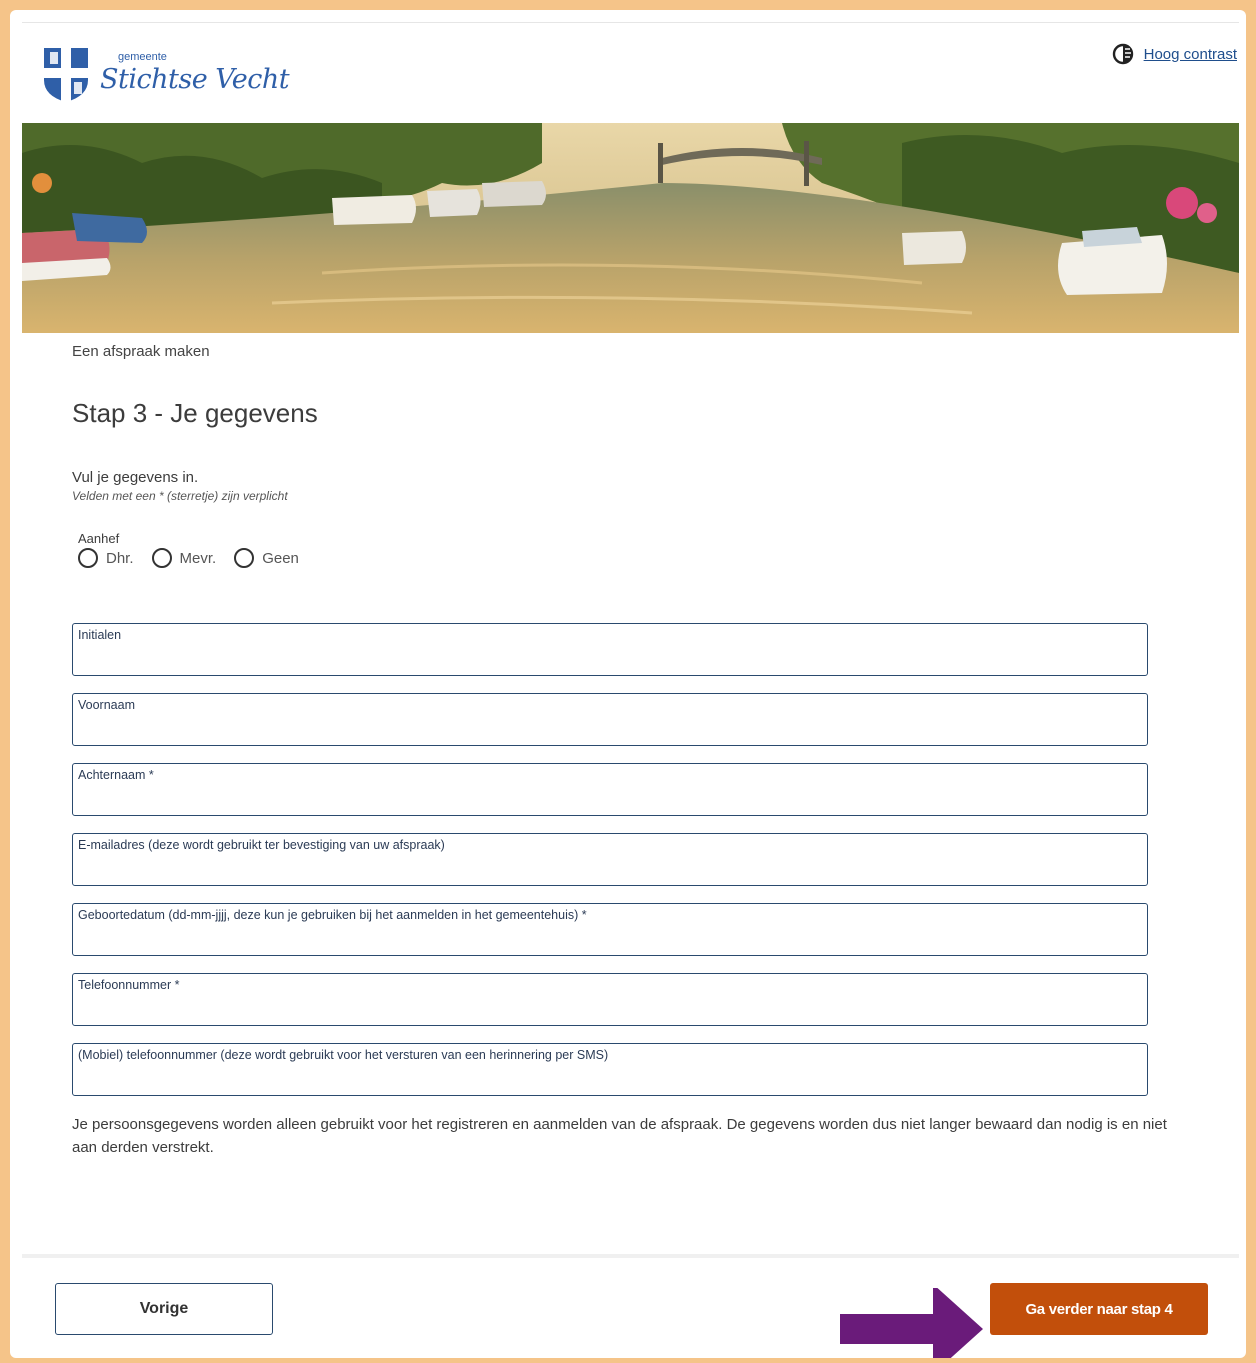 The height and width of the screenshot is (1363, 1256). Describe the element at coordinates (195, 79) in the screenshot. I see `logo-title: Stichtse Vecht` at that location.